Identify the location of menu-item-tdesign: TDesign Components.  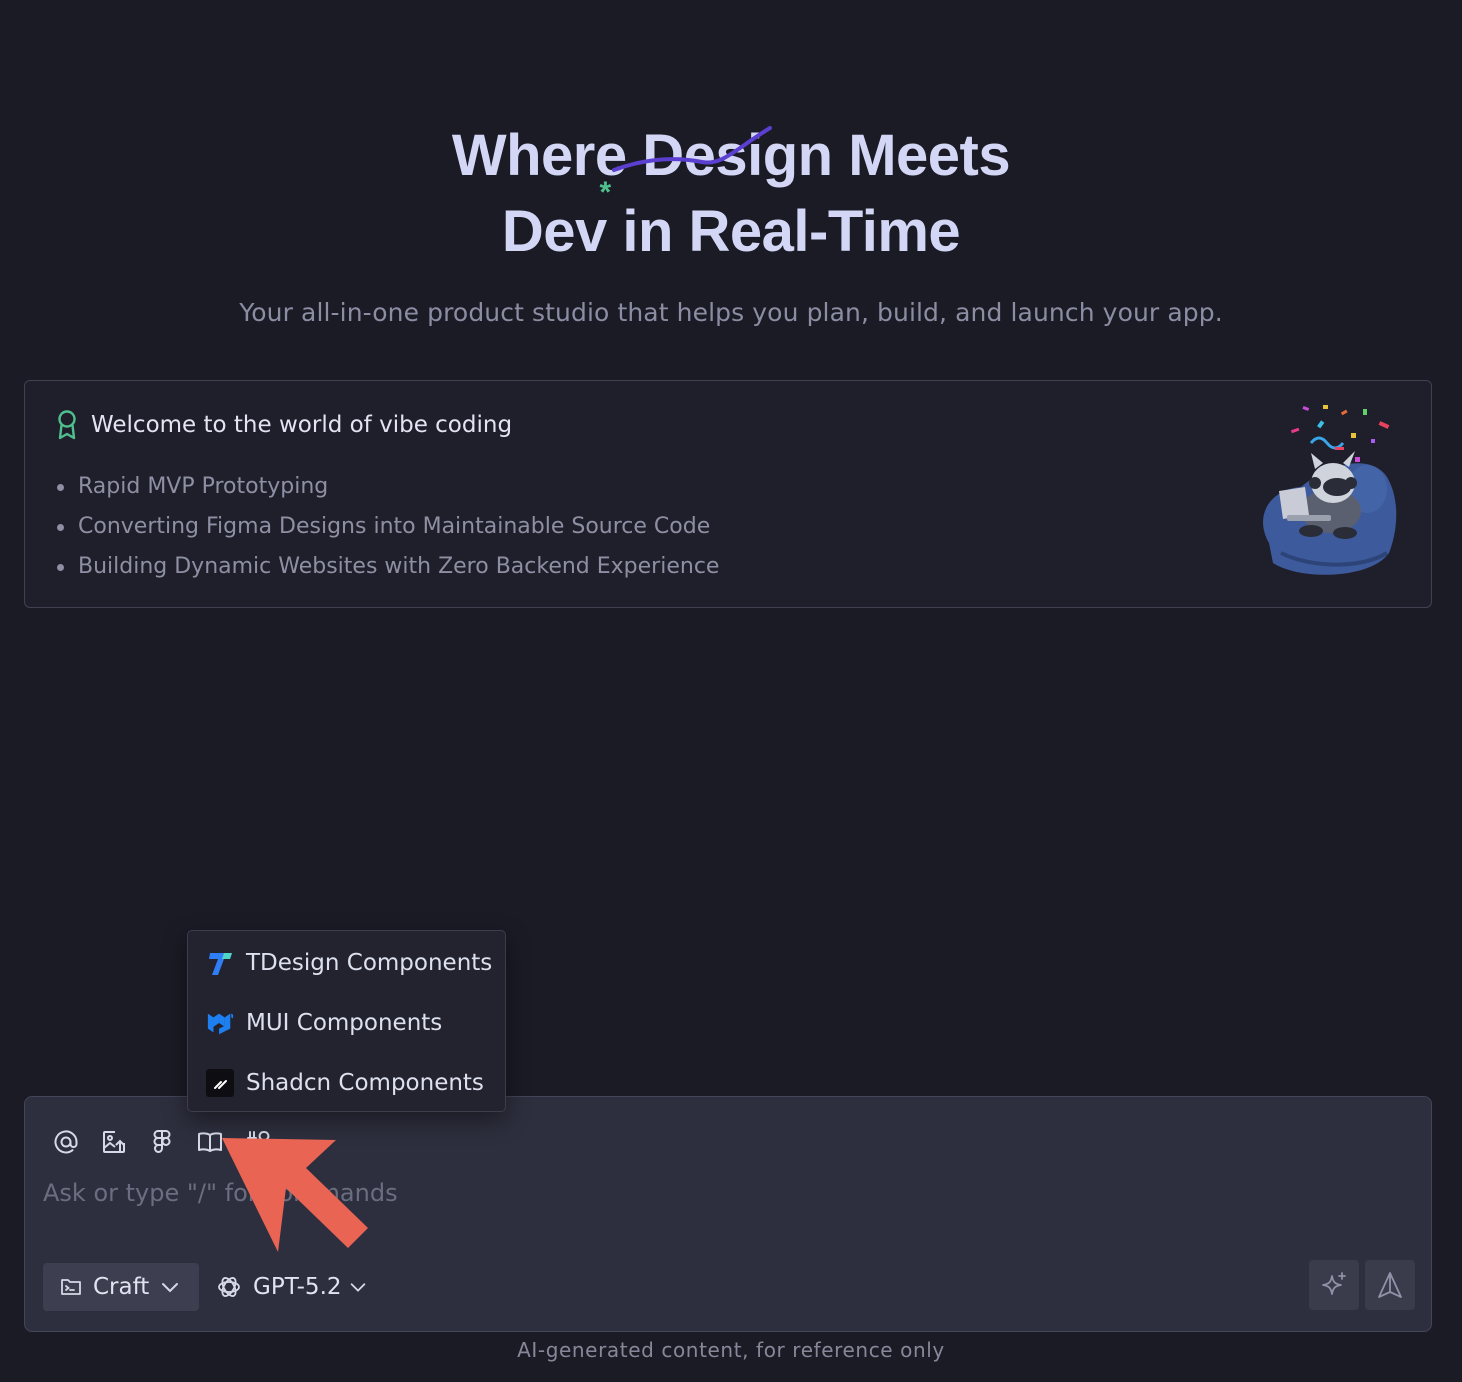
(349, 963).